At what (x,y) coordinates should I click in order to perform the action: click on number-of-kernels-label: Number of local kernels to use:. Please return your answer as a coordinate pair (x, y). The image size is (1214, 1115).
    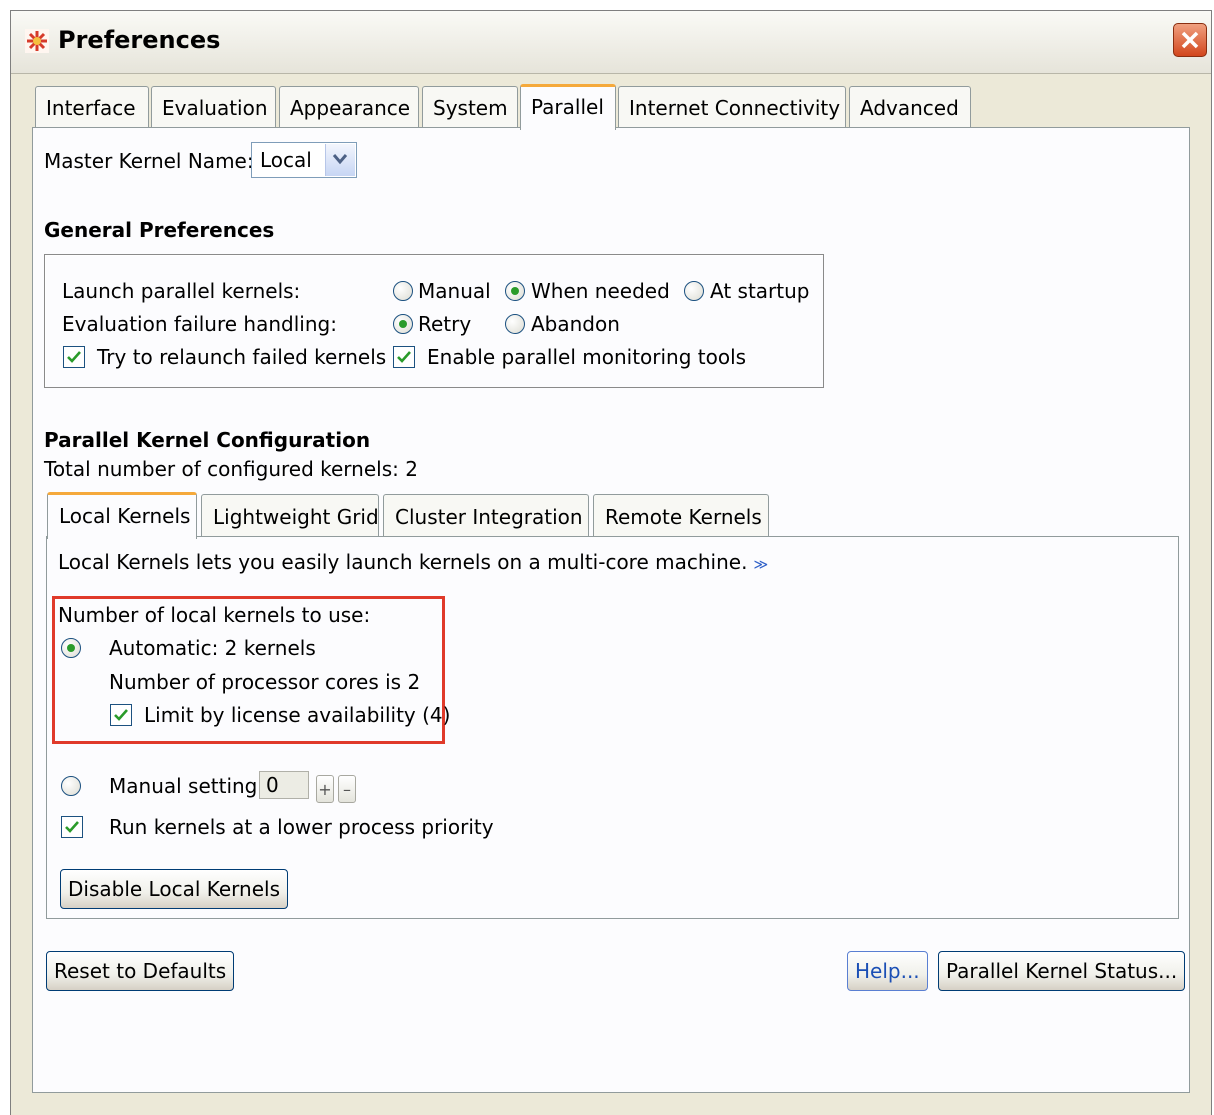
    Looking at the image, I should click on (214, 615).